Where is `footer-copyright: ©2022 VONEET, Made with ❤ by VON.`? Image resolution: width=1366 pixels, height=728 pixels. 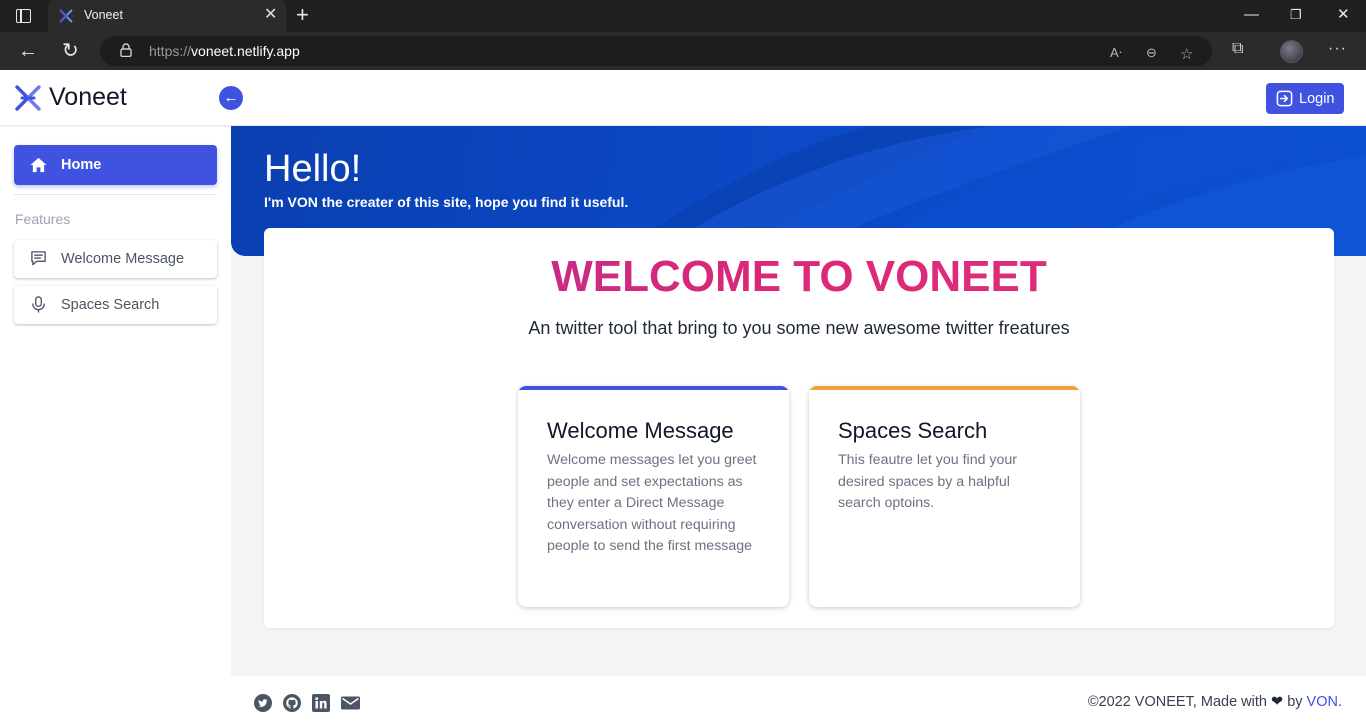
footer-copyright: ©2022 VONEET, Made with ❤ by VON. is located at coordinates (1215, 702).